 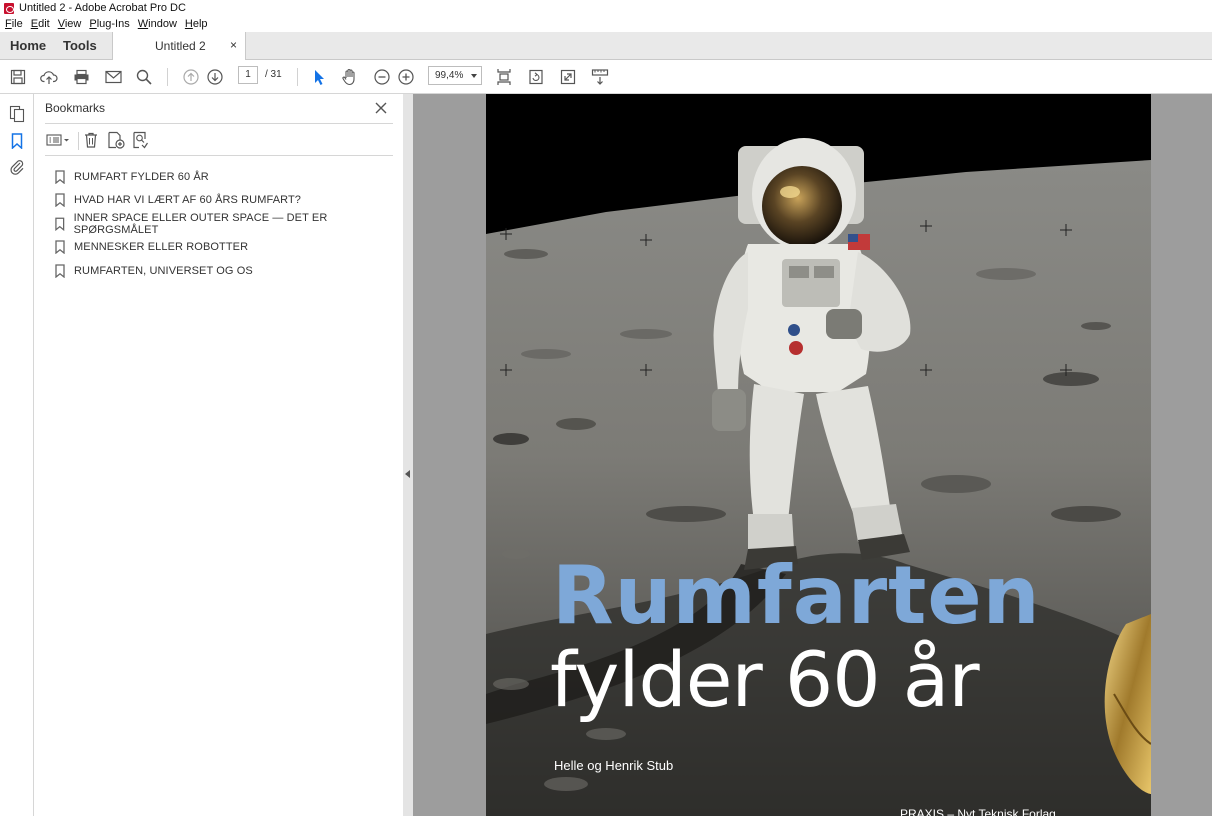 What do you see at coordinates (141, 176) in the screenshot?
I see `bookmark-label: RUMFART FYLDER 60 ÅR` at bounding box center [141, 176].